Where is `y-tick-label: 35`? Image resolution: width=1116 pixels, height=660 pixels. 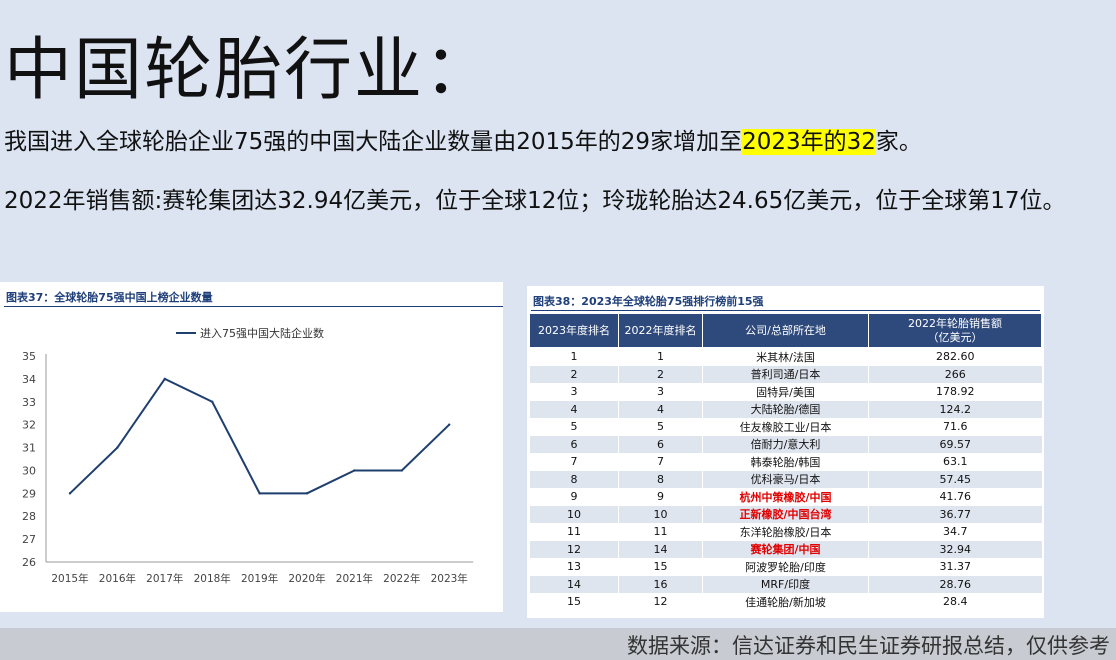
y-tick-label: 35 is located at coordinates (29, 356).